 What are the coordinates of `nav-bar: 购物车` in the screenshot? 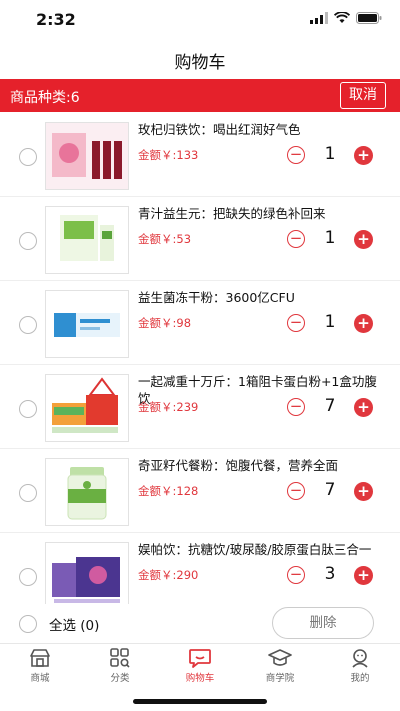 It's located at (200, 59).